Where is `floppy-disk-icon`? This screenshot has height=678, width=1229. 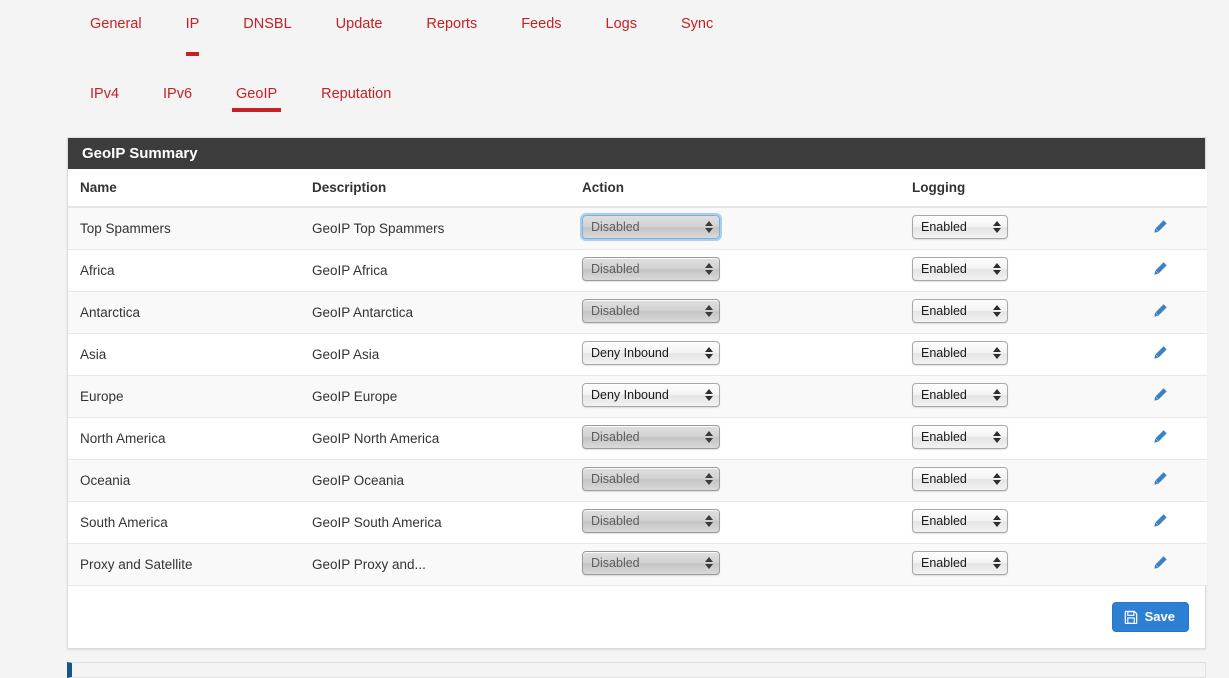 floppy-disk-icon is located at coordinates (1131, 617).